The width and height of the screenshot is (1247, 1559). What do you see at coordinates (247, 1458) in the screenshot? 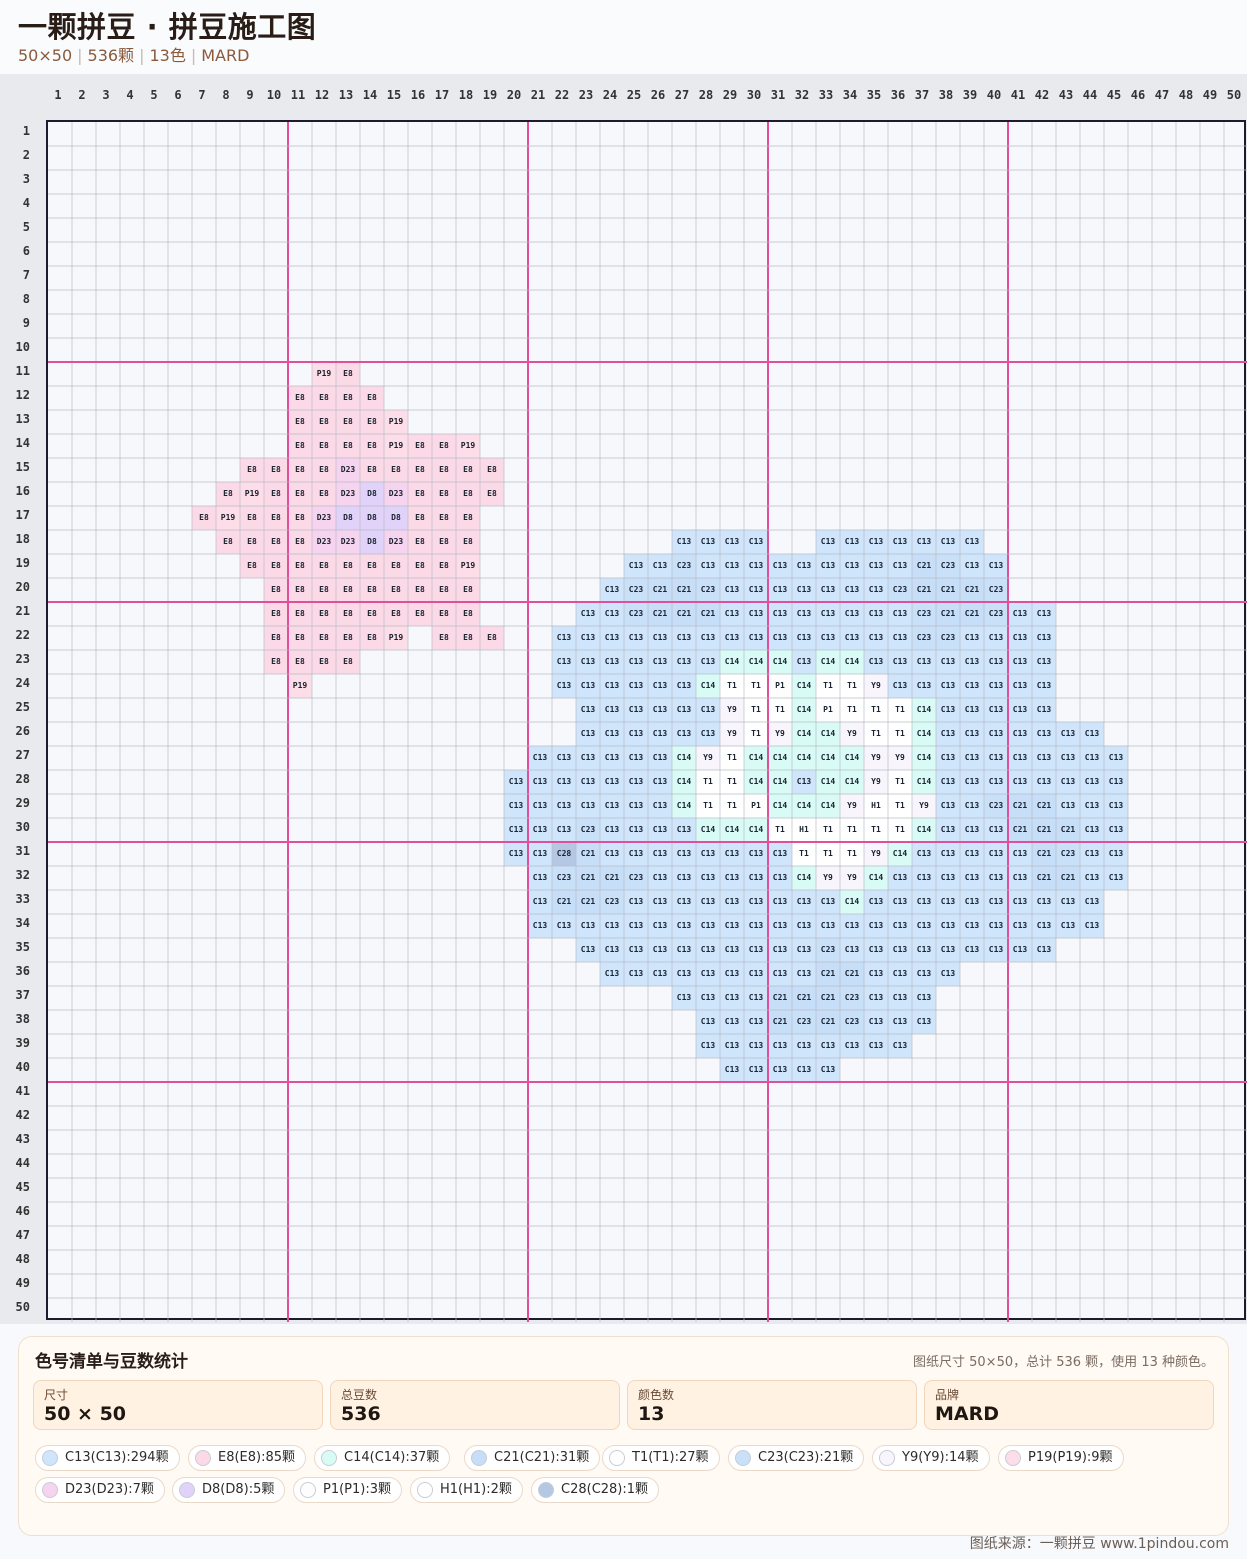
I see `color-chip: E8(E8):85颗` at bounding box center [247, 1458].